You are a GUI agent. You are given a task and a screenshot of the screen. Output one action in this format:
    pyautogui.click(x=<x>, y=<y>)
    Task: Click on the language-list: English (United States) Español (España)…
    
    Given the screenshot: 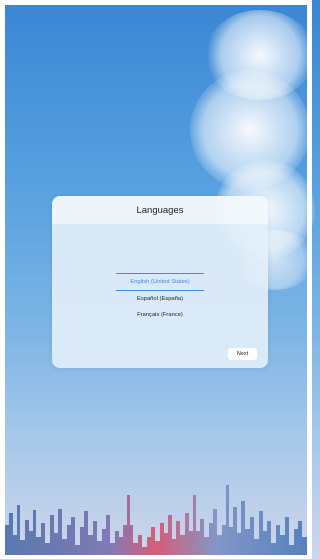 What is the action you would take?
    pyautogui.click(x=160, y=298)
    